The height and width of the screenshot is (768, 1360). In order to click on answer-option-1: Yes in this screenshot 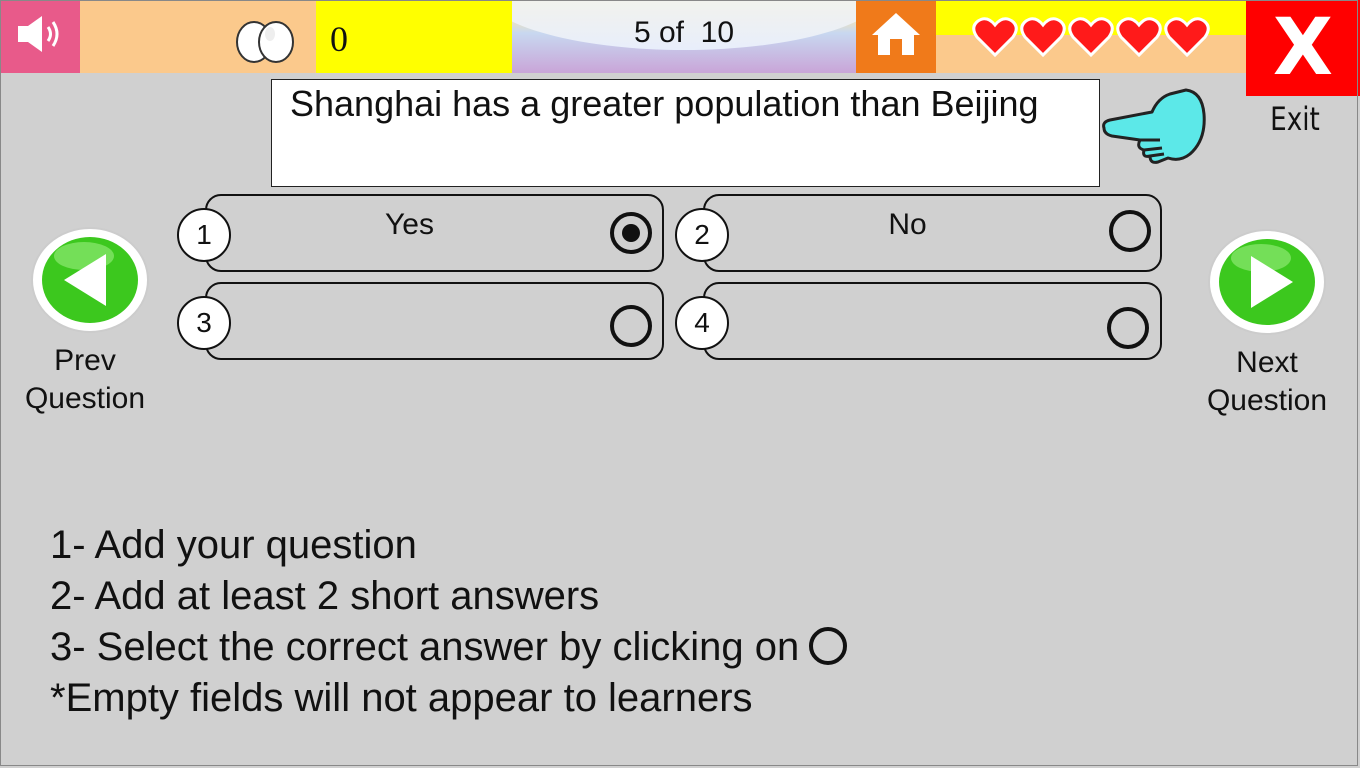, I will do `click(434, 233)`.